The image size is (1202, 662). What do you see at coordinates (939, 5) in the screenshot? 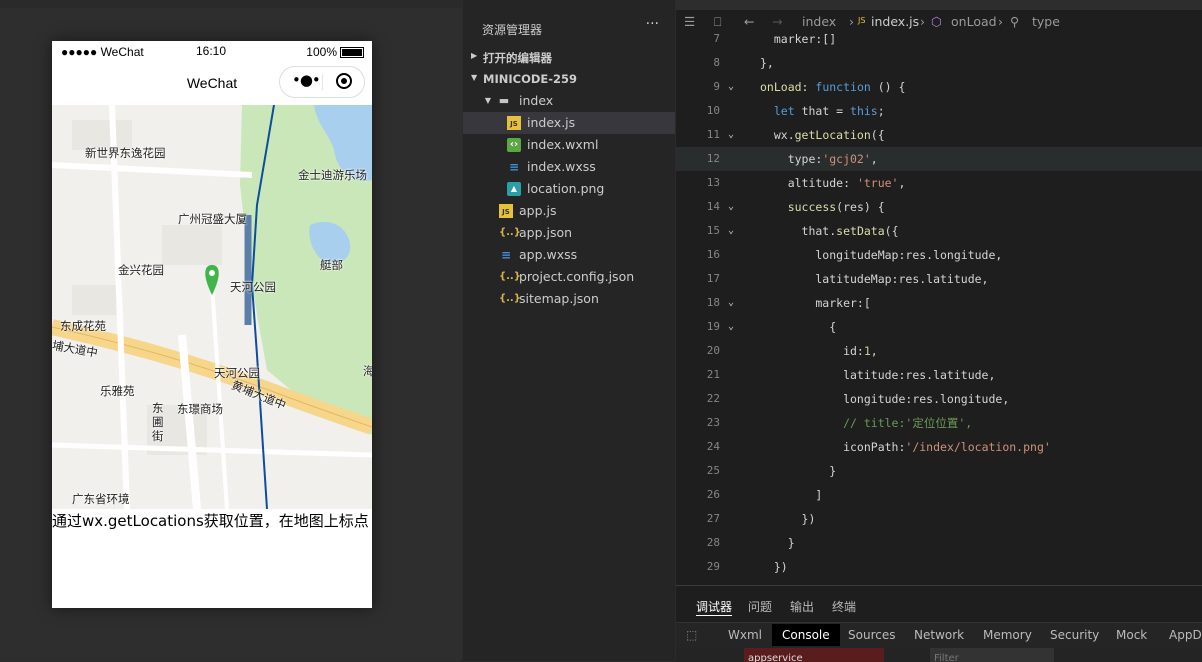
I see `editor-tabstrip` at bounding box center [939, 5].